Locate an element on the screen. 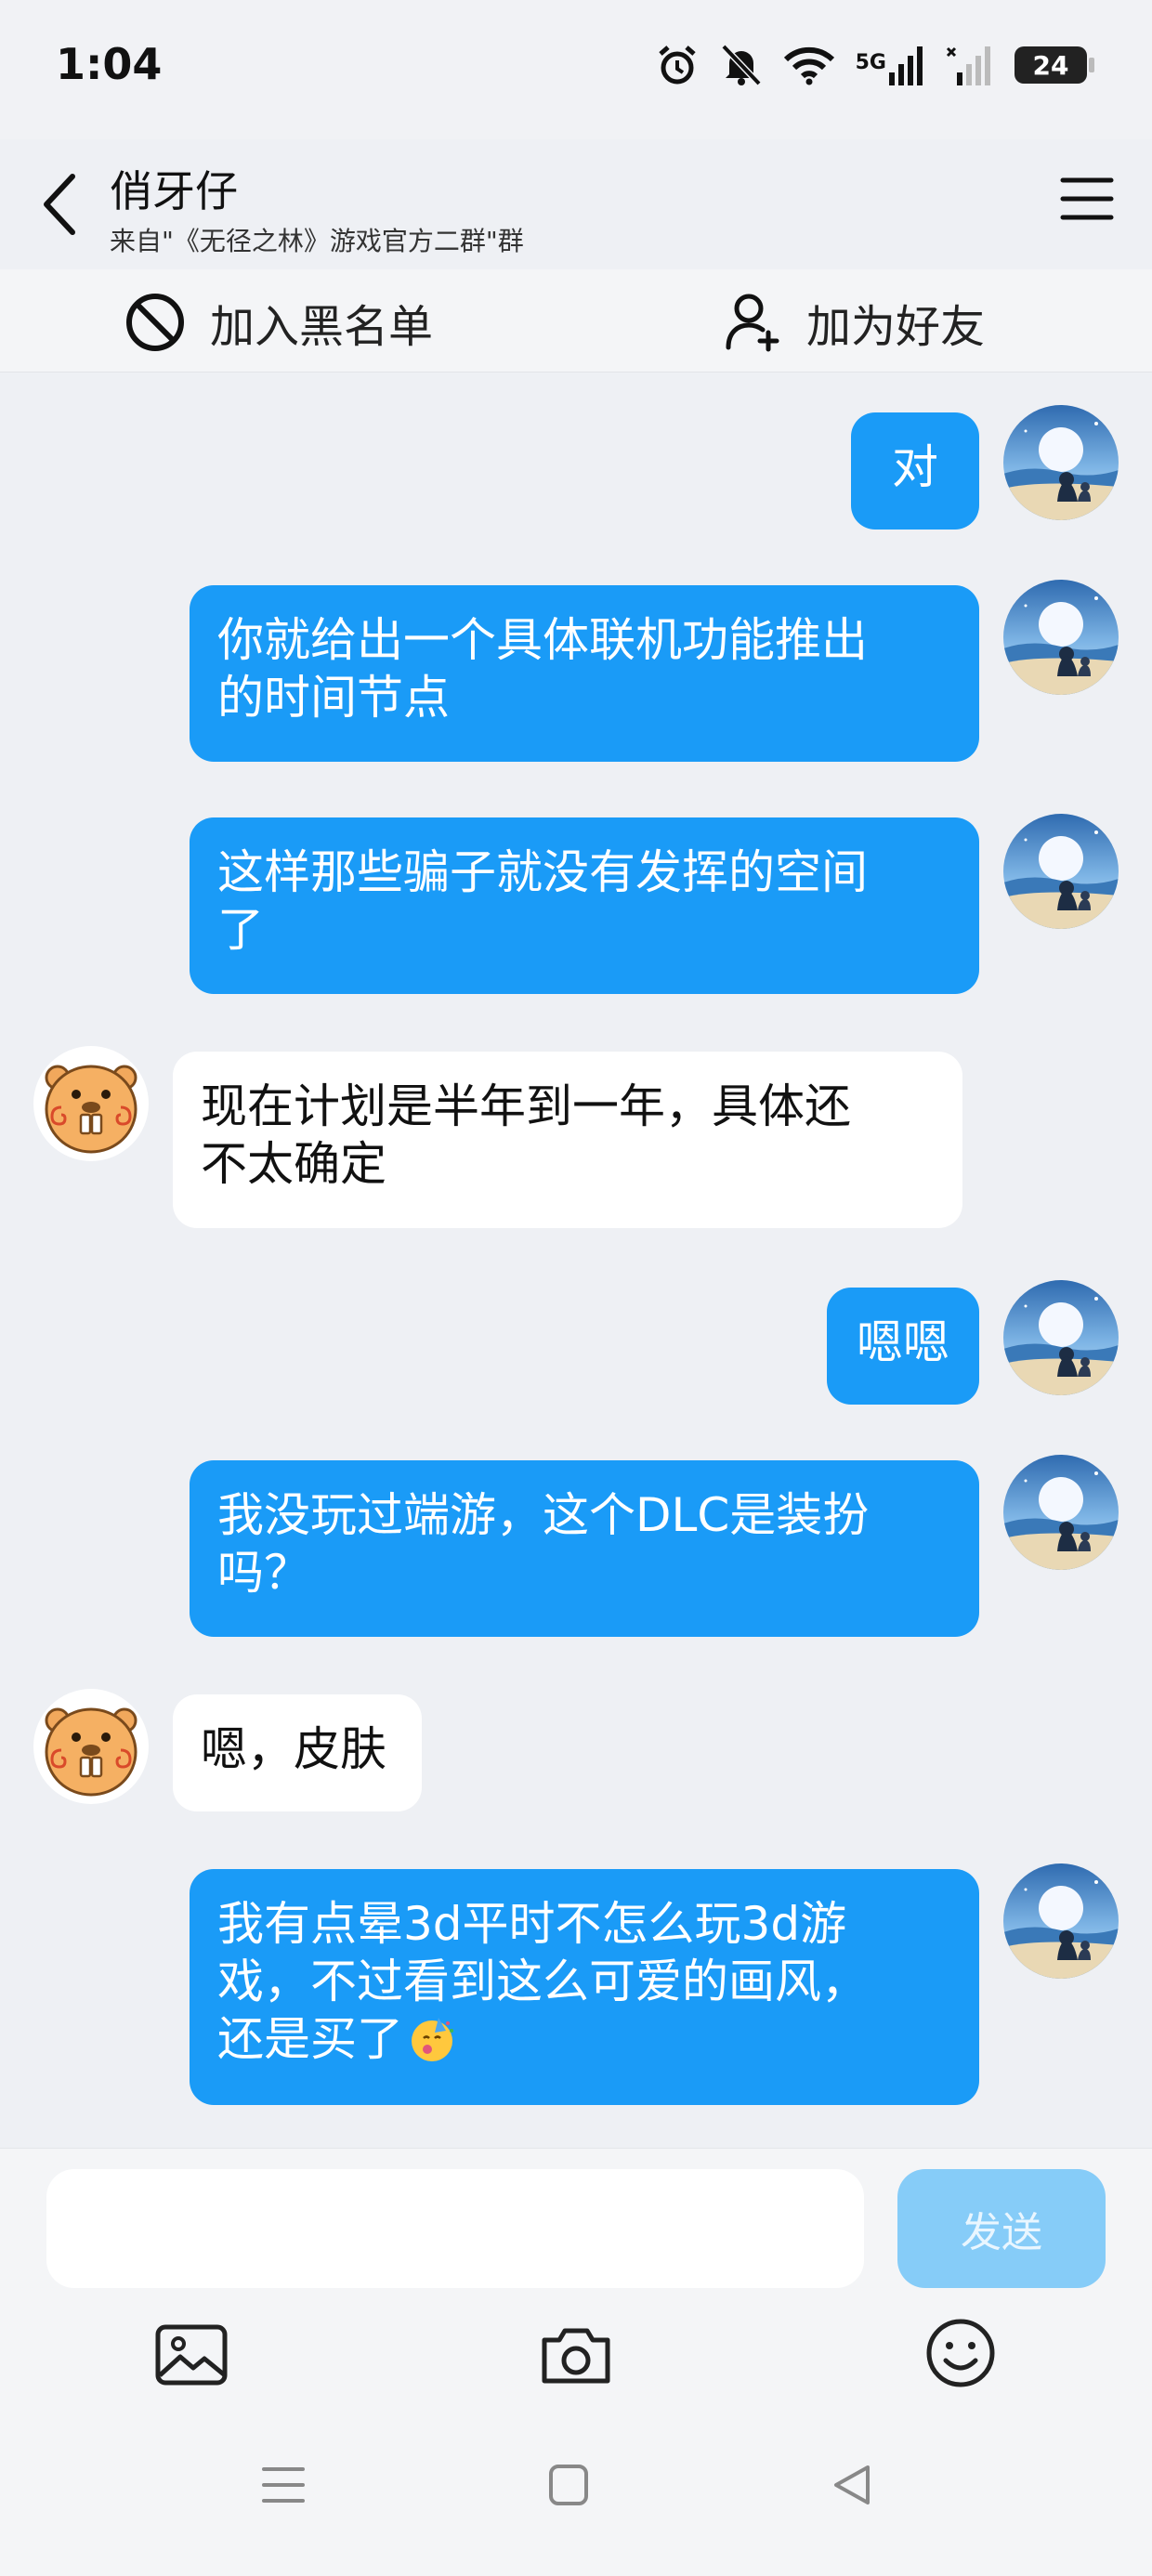  status-icons: 5G 24 is located at coordinates (874, 65).